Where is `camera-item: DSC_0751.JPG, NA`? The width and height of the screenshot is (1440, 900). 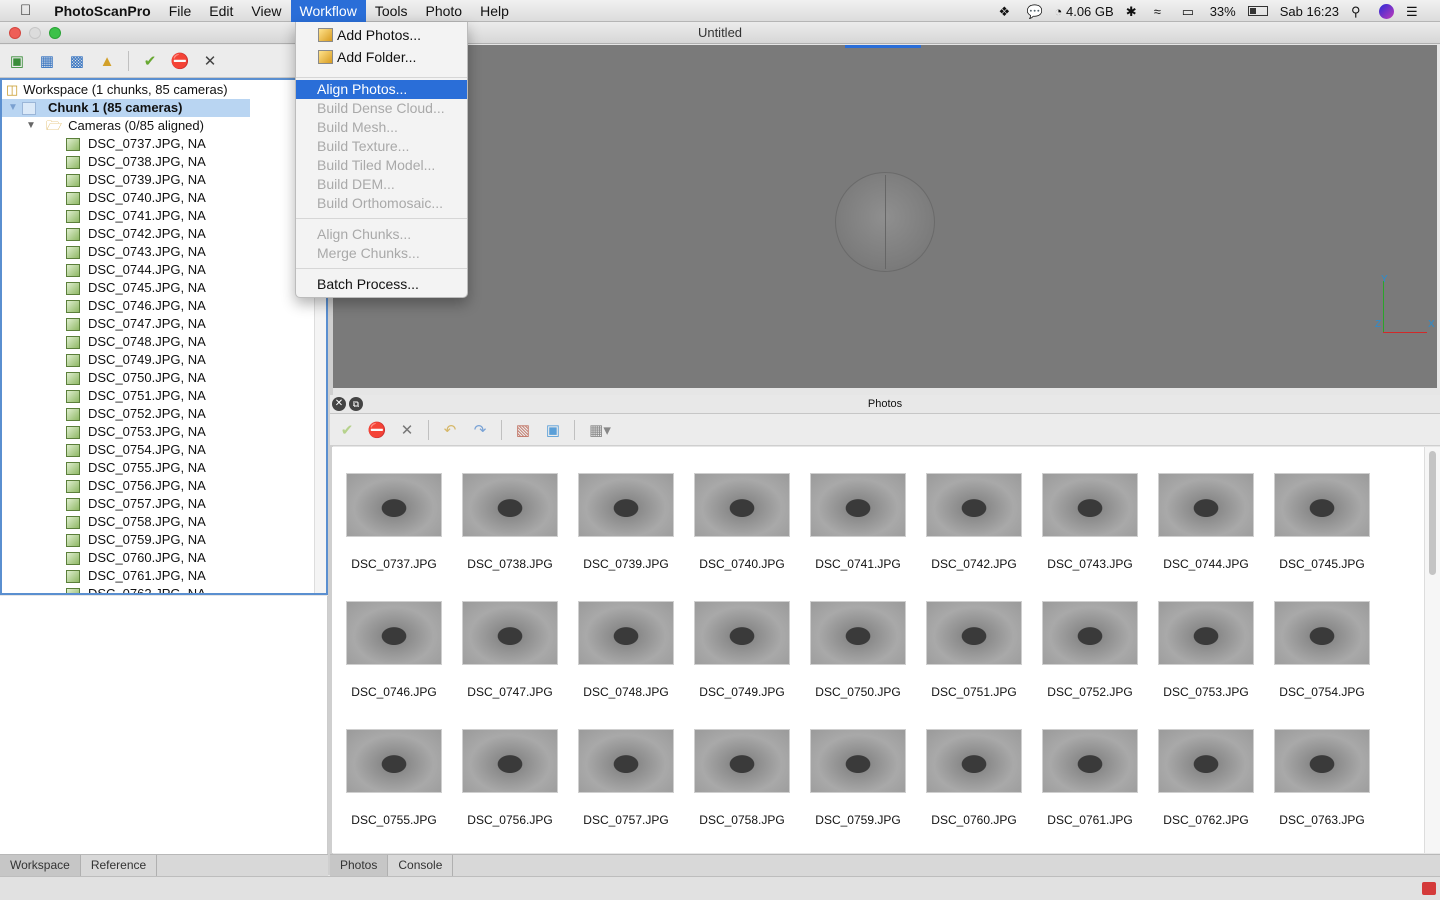
camera-item: DSC_0751.JPG, NA is located at coordinates (136, 396).